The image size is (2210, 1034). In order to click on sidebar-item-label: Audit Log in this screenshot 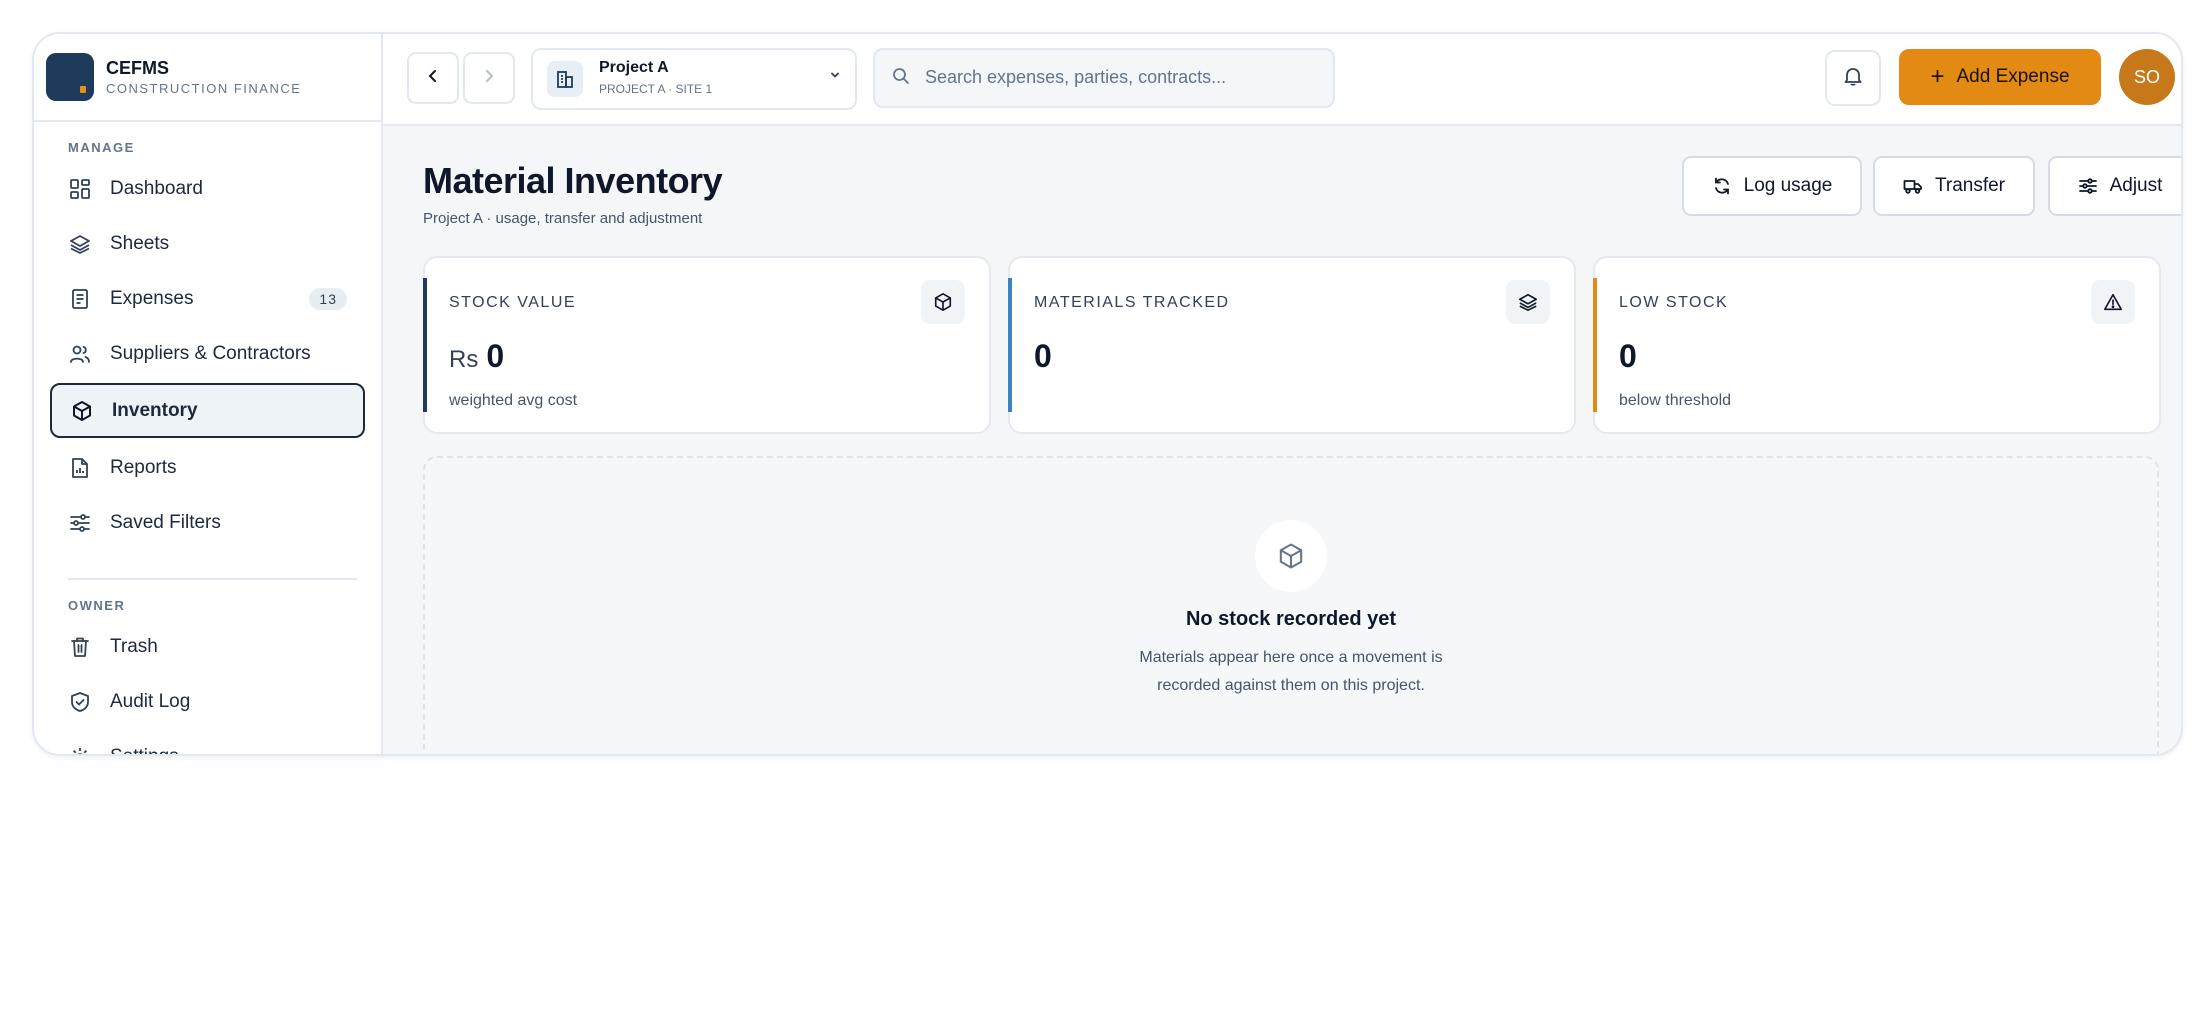, I will do `click(150, 701)`.